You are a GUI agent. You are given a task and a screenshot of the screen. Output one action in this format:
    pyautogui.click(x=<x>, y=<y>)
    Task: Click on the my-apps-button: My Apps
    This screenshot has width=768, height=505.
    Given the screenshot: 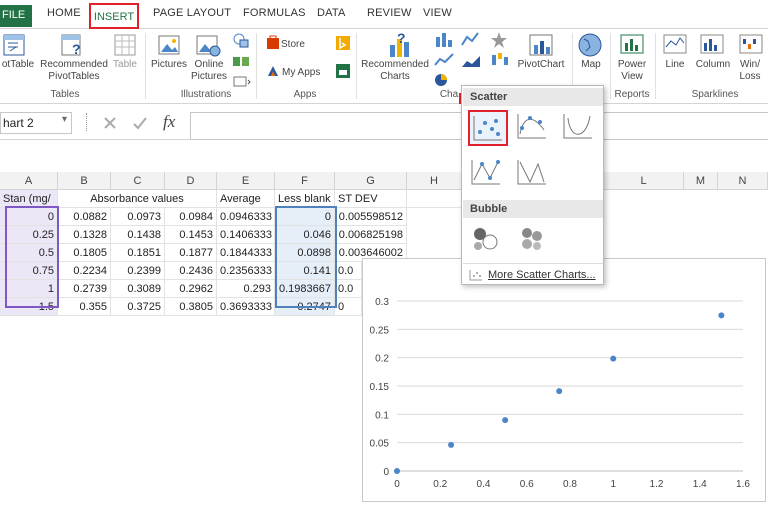 What is the action you would take?
    pyautogui.click(x=310, y=73)
    